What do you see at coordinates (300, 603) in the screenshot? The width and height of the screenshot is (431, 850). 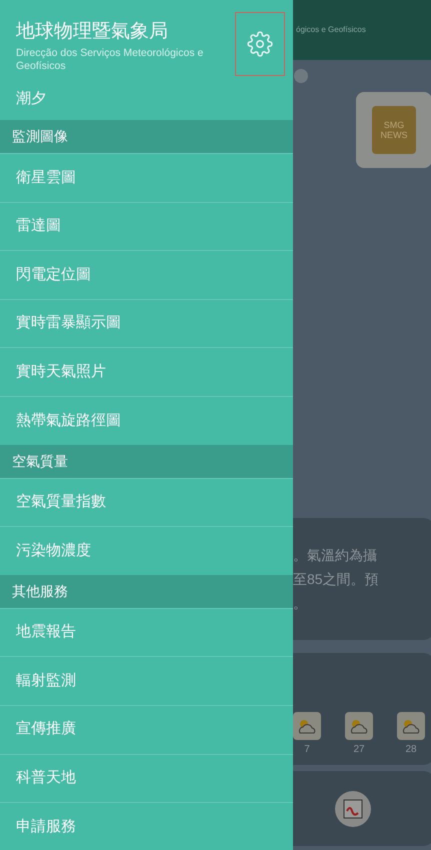 I see `forecast-text: 。` at bounding box center [300, 603].